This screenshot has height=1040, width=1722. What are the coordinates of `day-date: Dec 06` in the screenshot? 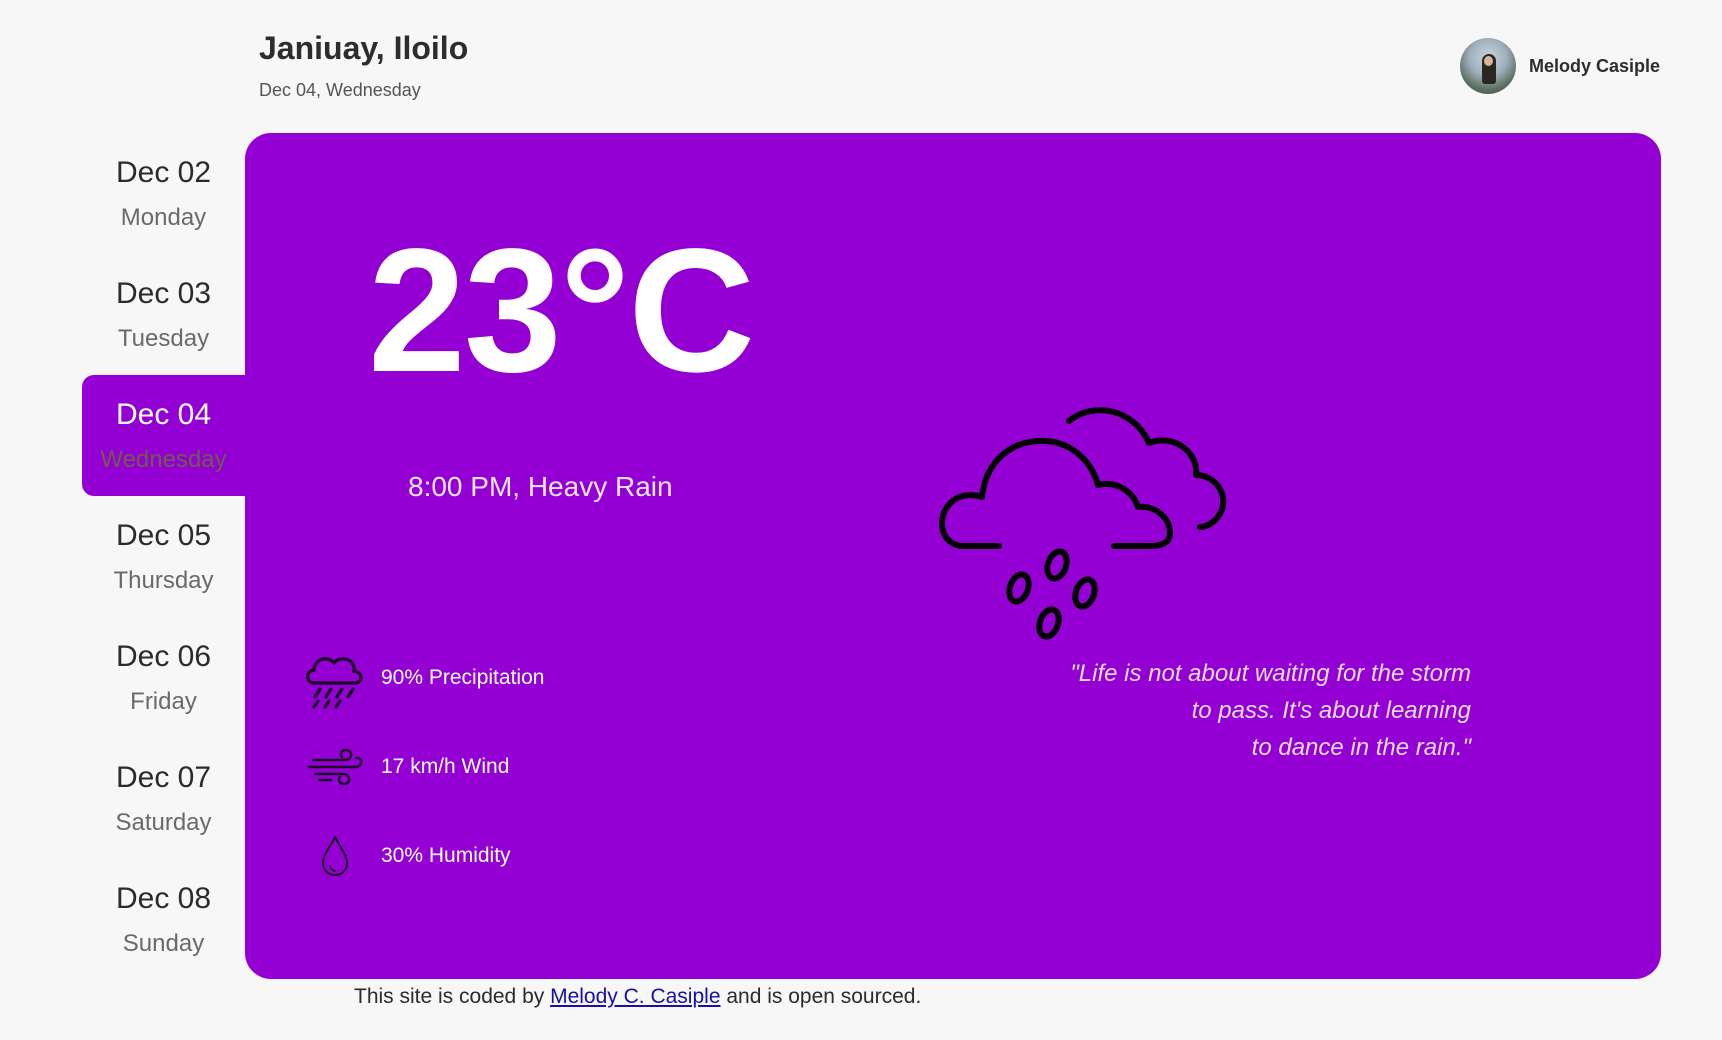 It's located at (163, 656).